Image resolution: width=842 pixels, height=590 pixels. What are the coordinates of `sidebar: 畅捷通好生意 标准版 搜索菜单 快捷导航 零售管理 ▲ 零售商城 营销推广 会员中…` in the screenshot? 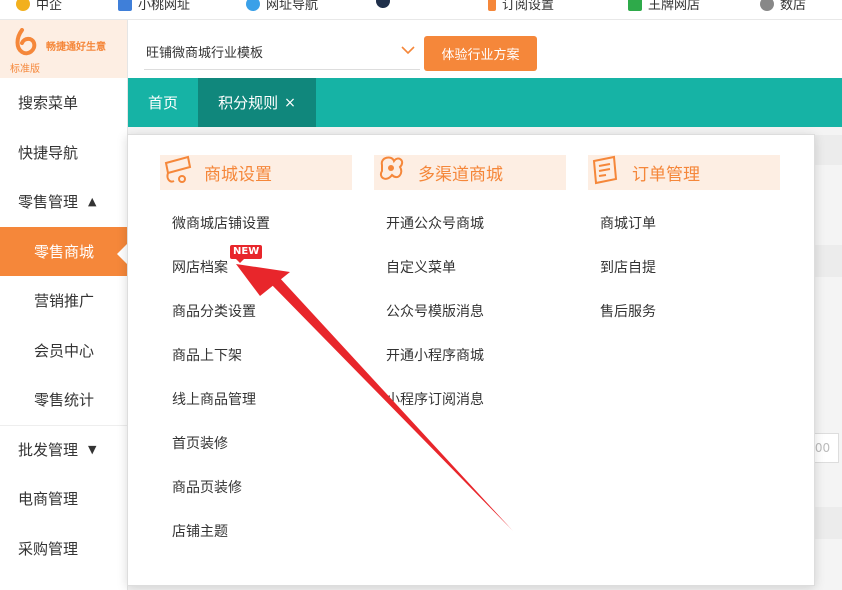 It's located at (64, 305).